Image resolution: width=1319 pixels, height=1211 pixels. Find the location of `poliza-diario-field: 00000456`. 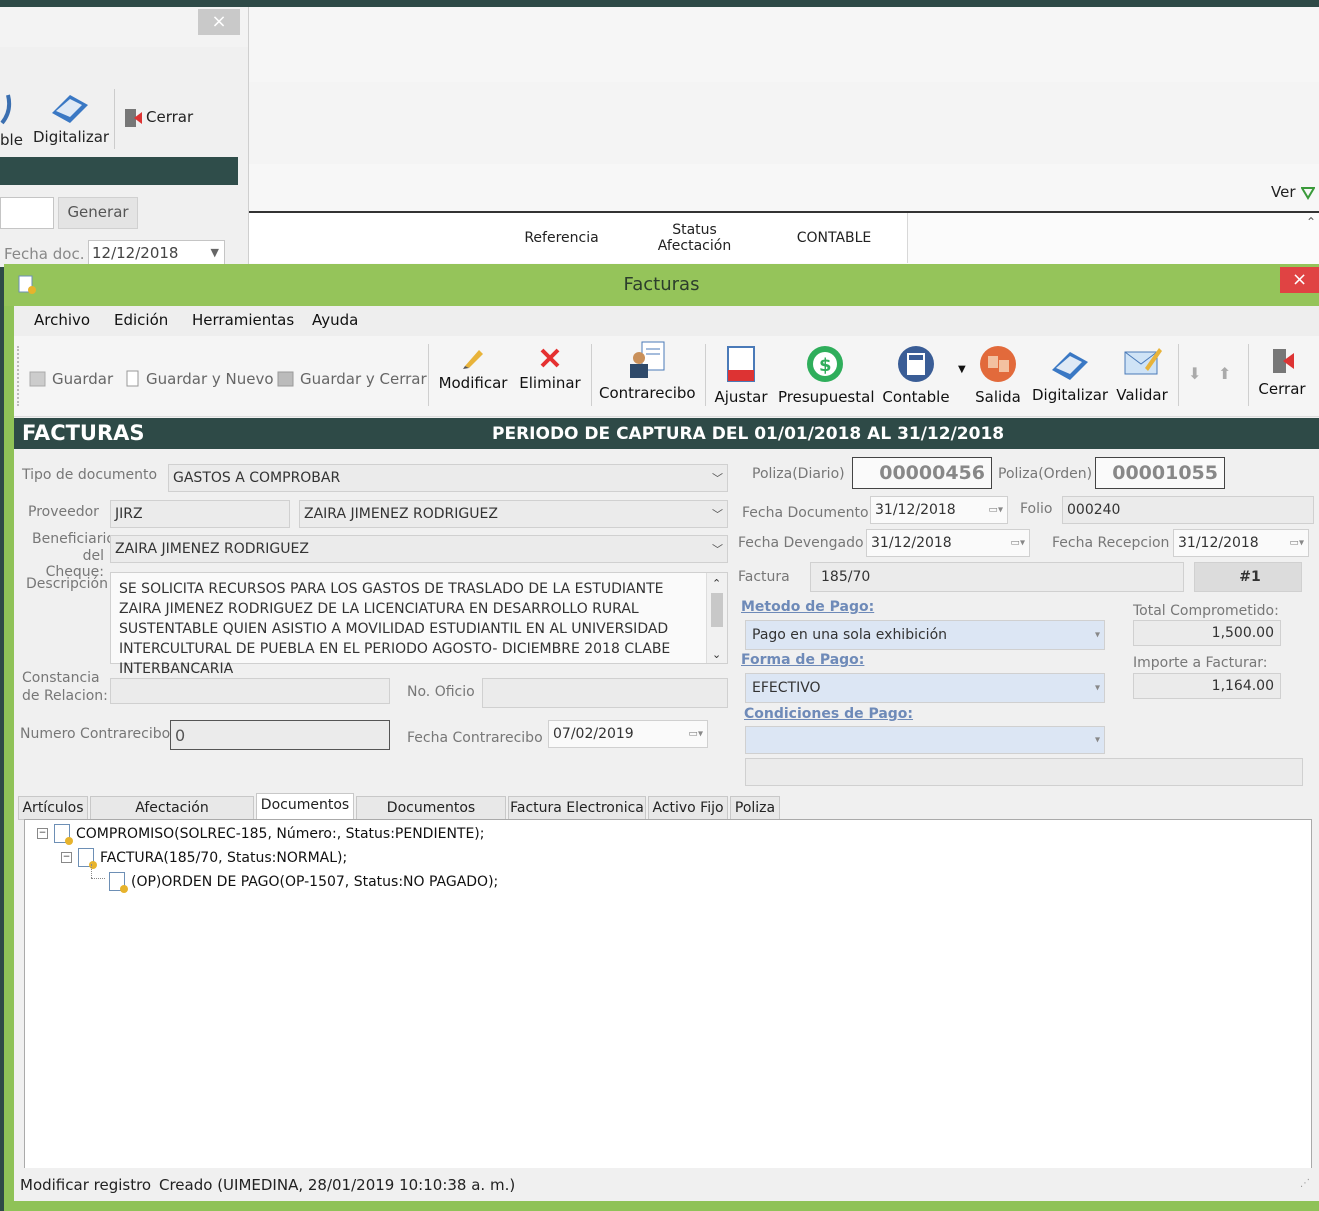

poliza-diario-field: 00000456 is located at coordinates (922, 473).